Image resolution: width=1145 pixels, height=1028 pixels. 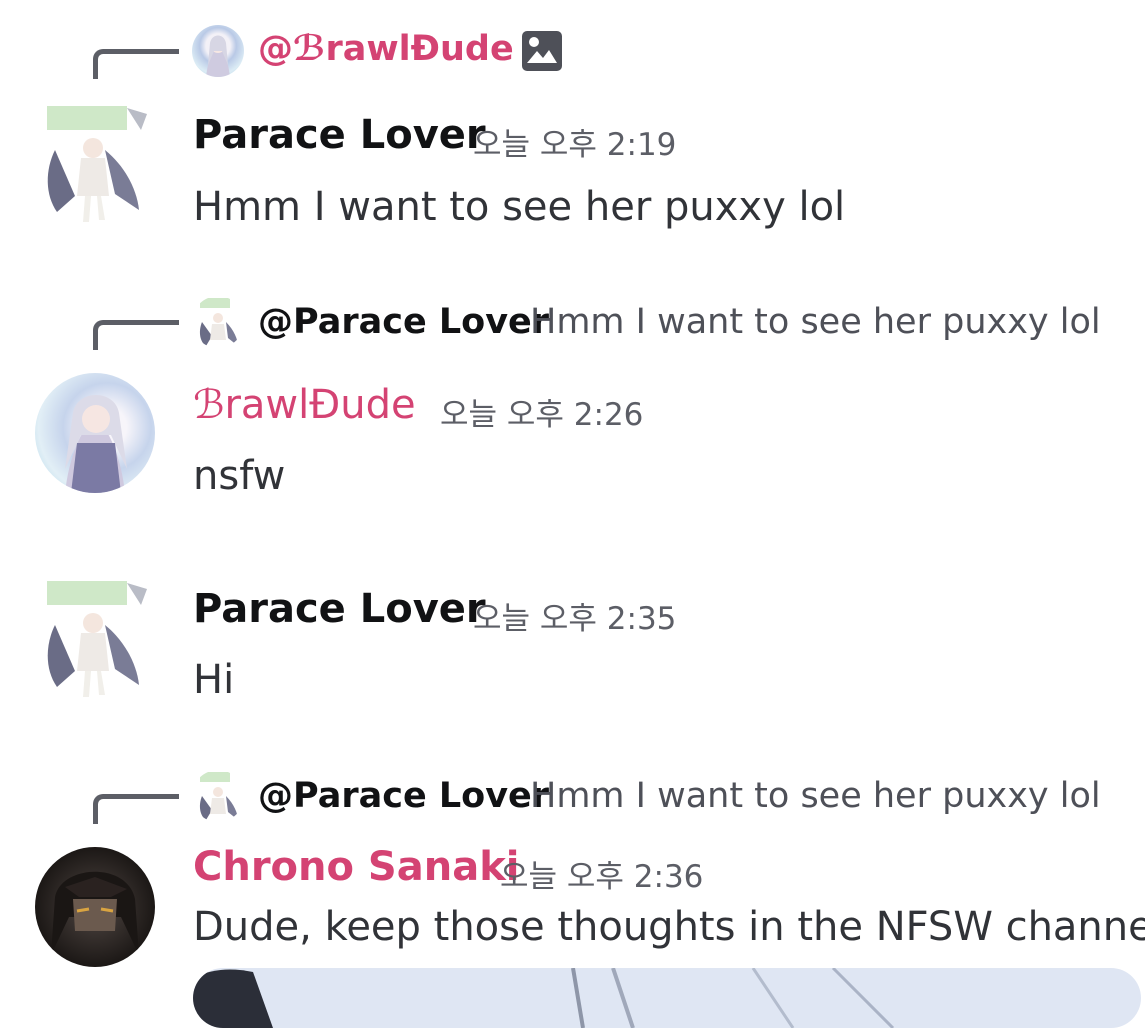 What do you see at coordinates (214, 680) in the screenshot?
I see `message-content: Hi` at bounding box center [214, 680].